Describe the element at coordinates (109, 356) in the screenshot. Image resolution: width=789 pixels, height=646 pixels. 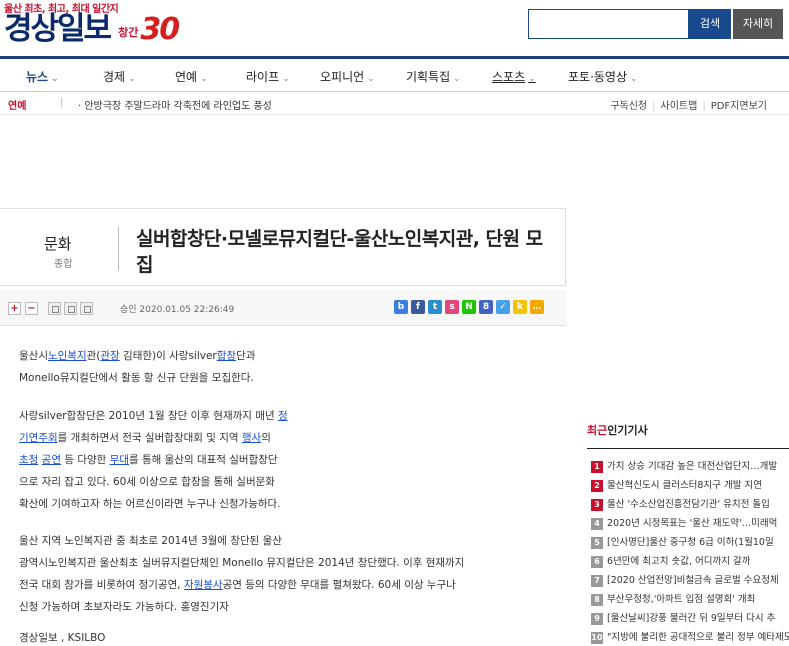
I see `keyword-link: 관장` at that location.